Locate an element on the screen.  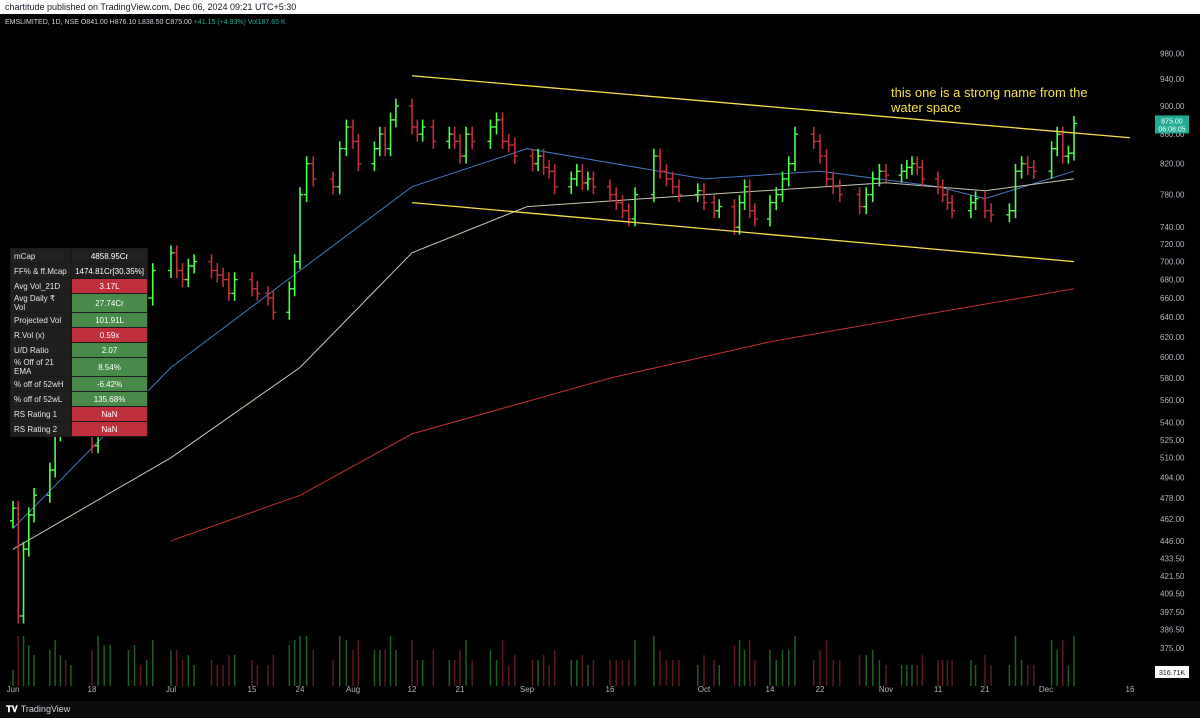
brand-name: TradingView is located at coordinates (45, 709).